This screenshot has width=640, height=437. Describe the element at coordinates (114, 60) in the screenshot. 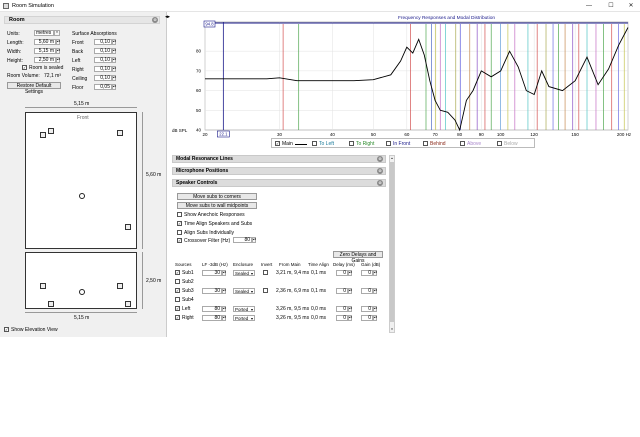

I see `surface-left-spinner: ▴▾` at that location.